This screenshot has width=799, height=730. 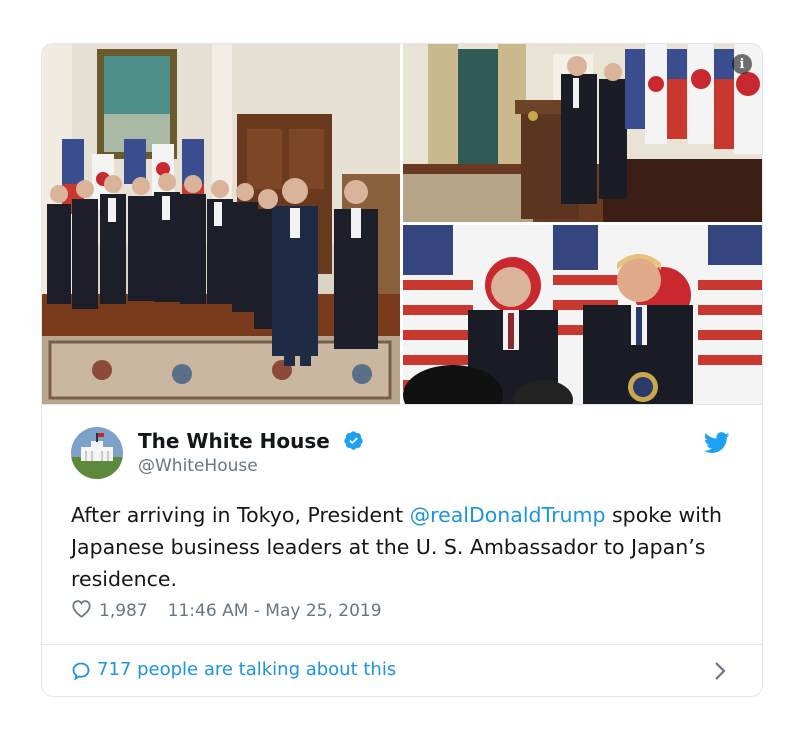 I want to click on display-name-text: The White House, so click(x=234, y=441).